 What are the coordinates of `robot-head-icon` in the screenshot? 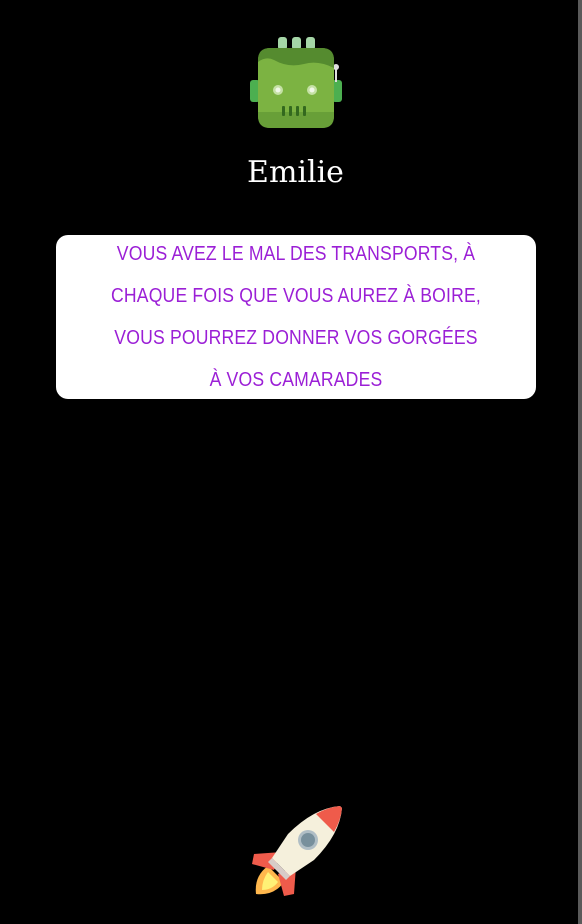 It's located at (296, 82).